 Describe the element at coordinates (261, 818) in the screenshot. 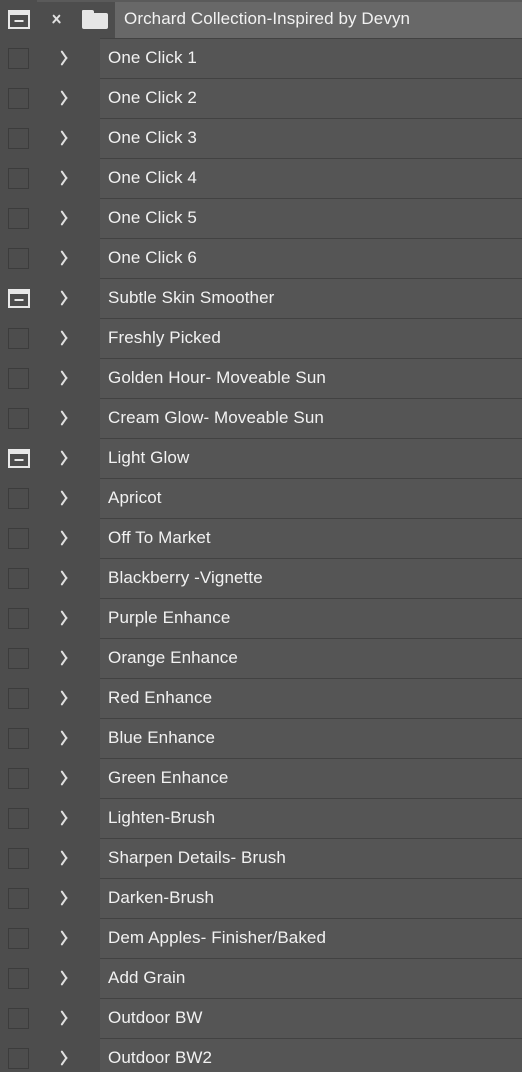

I see `layer-row: Lighten-Brush` at that location.